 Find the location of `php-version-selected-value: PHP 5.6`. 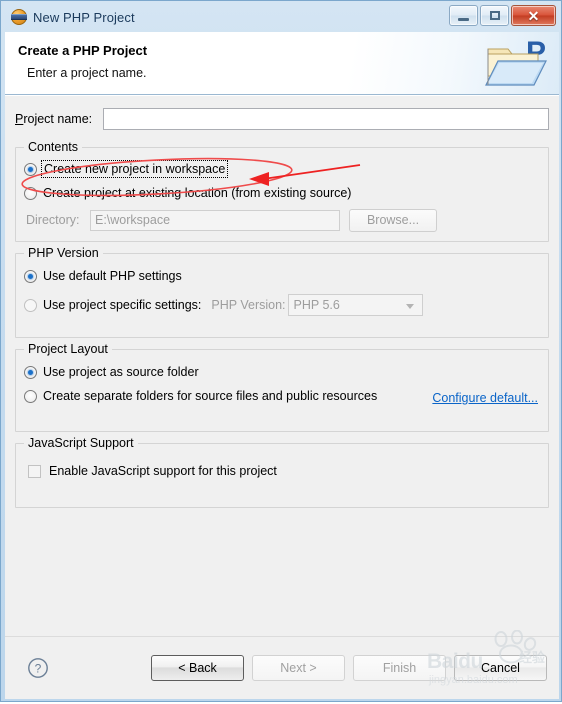

php-version-selected-value: PHP 5.6 is located at coordinates (316, 305).